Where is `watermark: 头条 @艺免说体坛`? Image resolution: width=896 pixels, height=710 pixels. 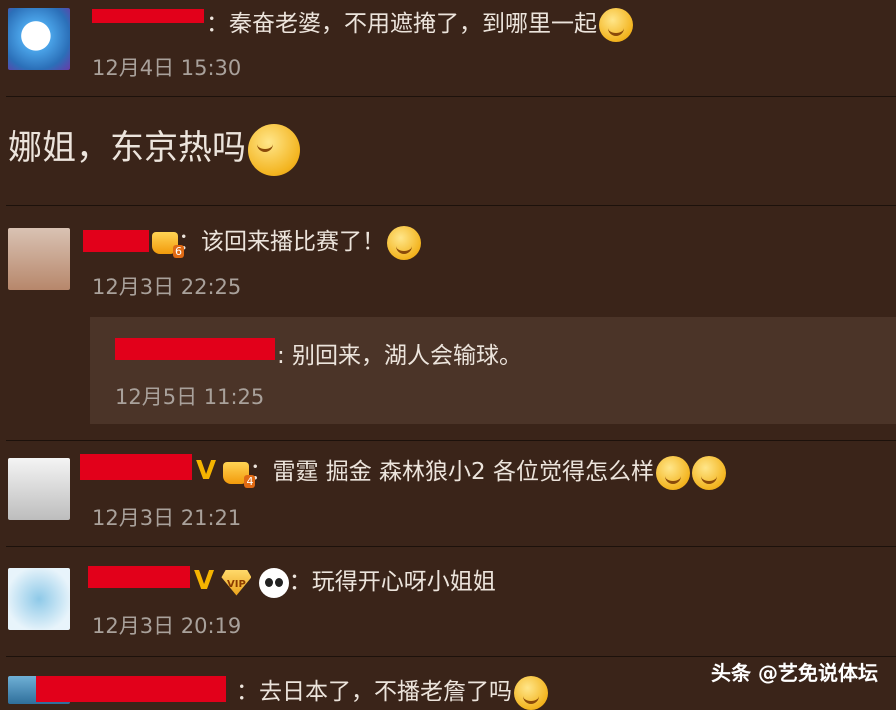
watermark: 头条 @艺免说体坛 is located at coordinates (794, 673).